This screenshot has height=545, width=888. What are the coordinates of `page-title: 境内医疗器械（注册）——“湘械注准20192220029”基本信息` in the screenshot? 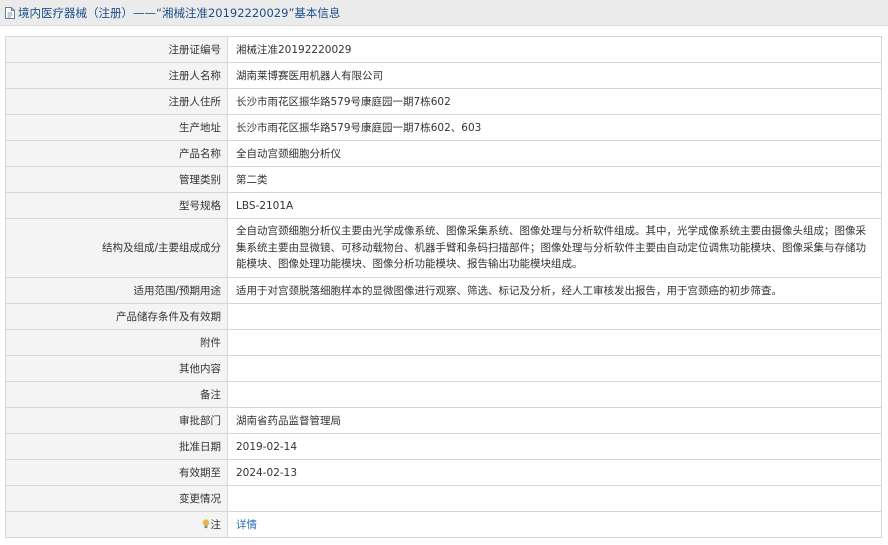 It's located at (179, 12).